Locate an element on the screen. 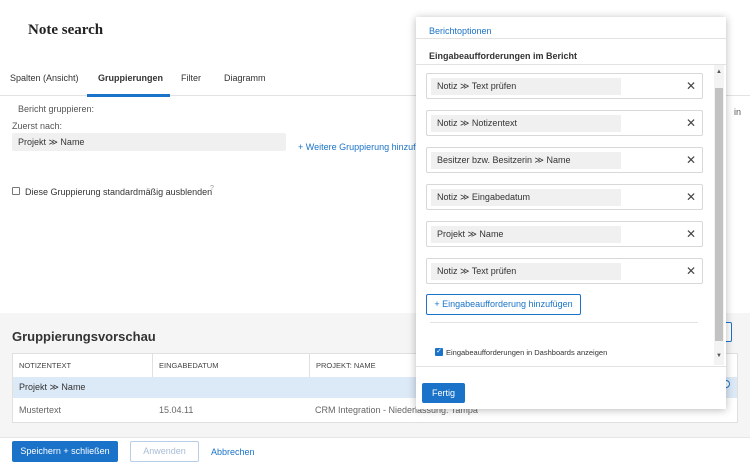  scroll-thumb is located at coordinates (719, 214).